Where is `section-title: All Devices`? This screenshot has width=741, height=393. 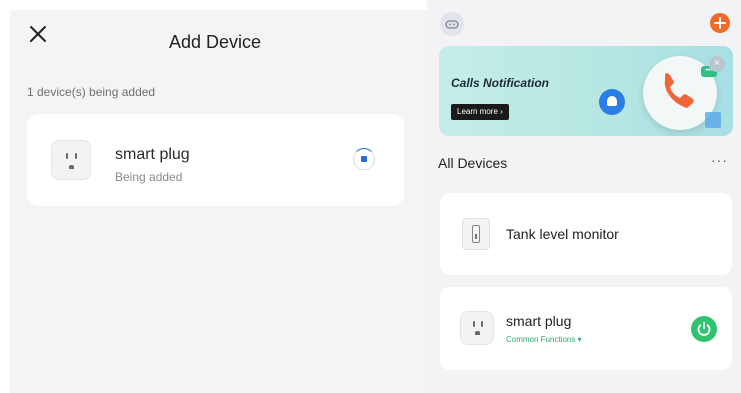 section-title: All Devices is located at coordinates (473, 163).